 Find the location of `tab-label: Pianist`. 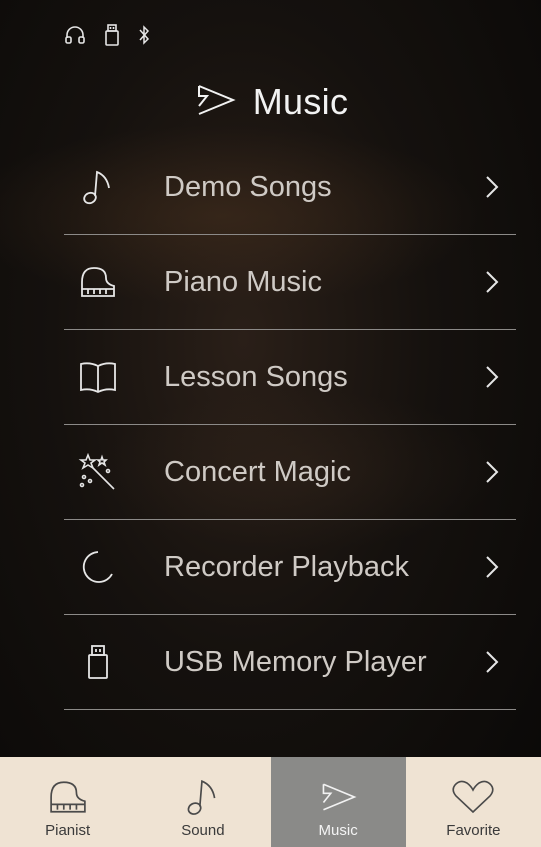

tab-label: Pianist is located at coordinates (68, 830).